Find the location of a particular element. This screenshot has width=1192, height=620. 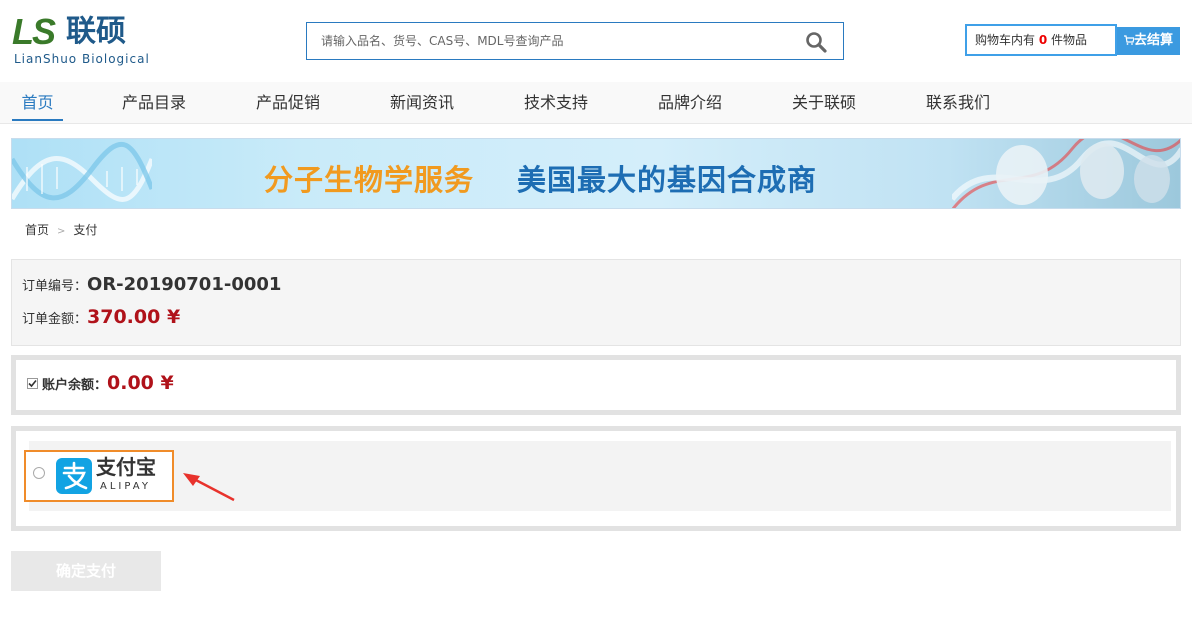

cart-prefix: 购物车内有 is located at coordinates (1007, 40).